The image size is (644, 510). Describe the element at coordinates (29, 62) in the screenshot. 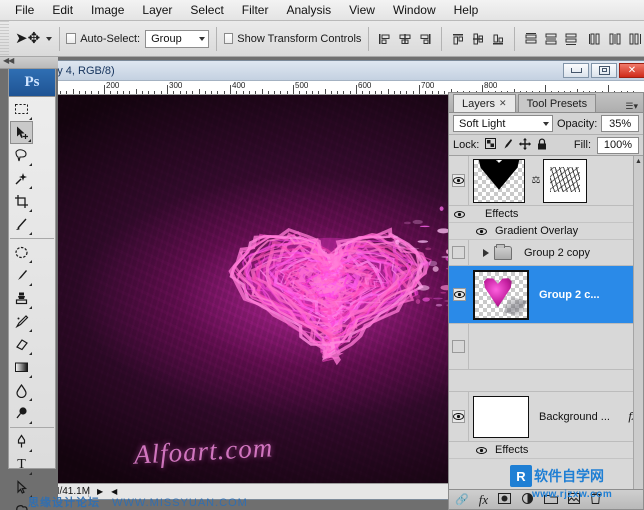

I see `toolbox-collapse-handle` at that location.